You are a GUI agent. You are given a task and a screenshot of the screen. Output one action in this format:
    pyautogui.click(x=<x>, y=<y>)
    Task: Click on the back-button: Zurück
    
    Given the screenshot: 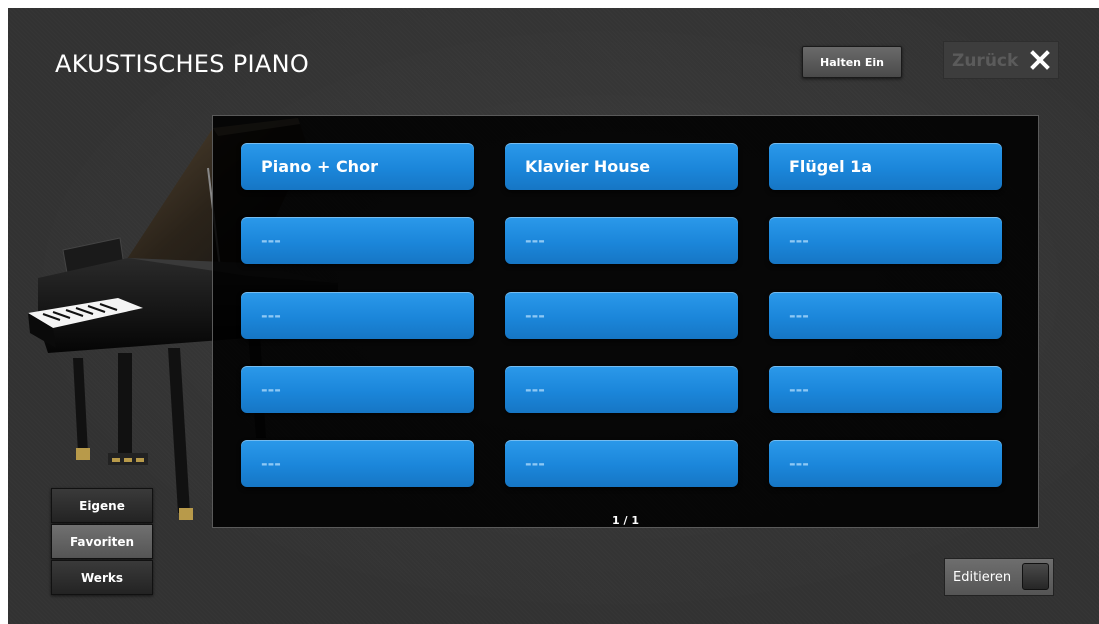 What is the action you would take?
    pyautogui.click(x=1001, y=60)
    